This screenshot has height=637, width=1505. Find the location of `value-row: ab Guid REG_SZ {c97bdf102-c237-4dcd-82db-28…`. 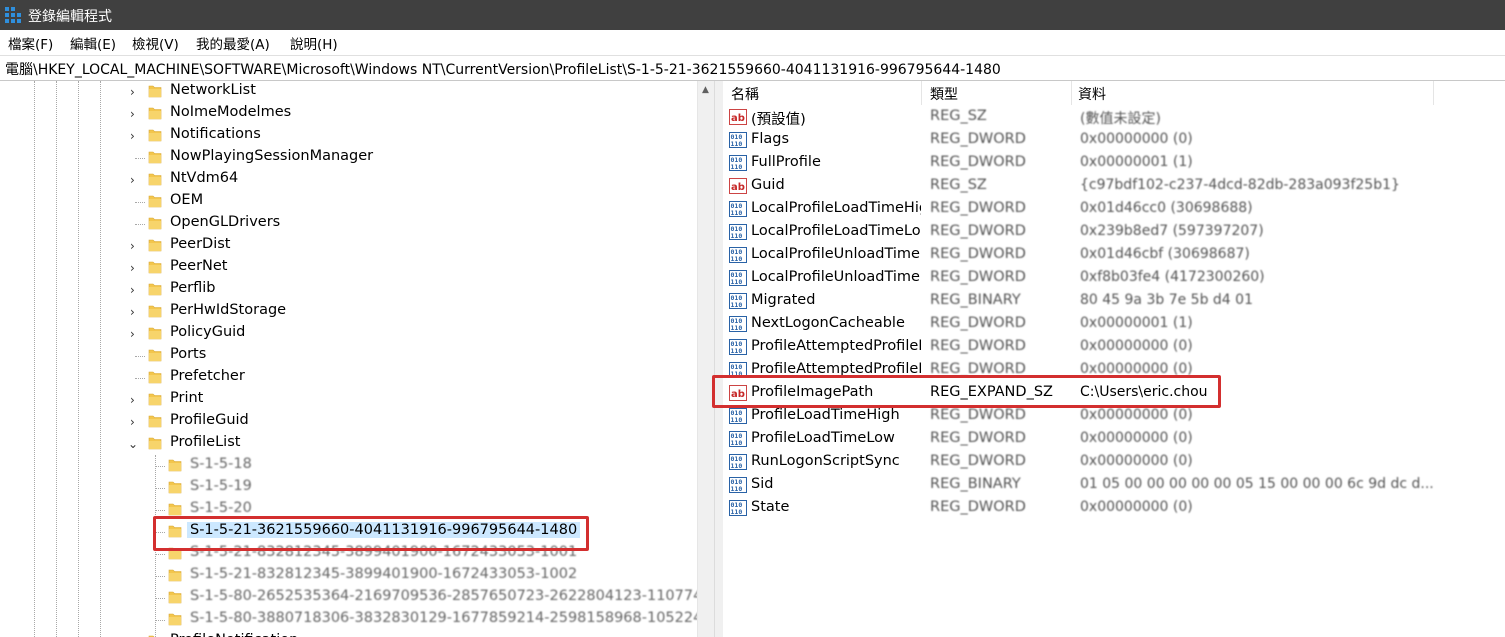

value-row: ab Guid REG_SZ {c97bdf102-c237-4dcd-82db-28… is located at coordinates (1114, 186).